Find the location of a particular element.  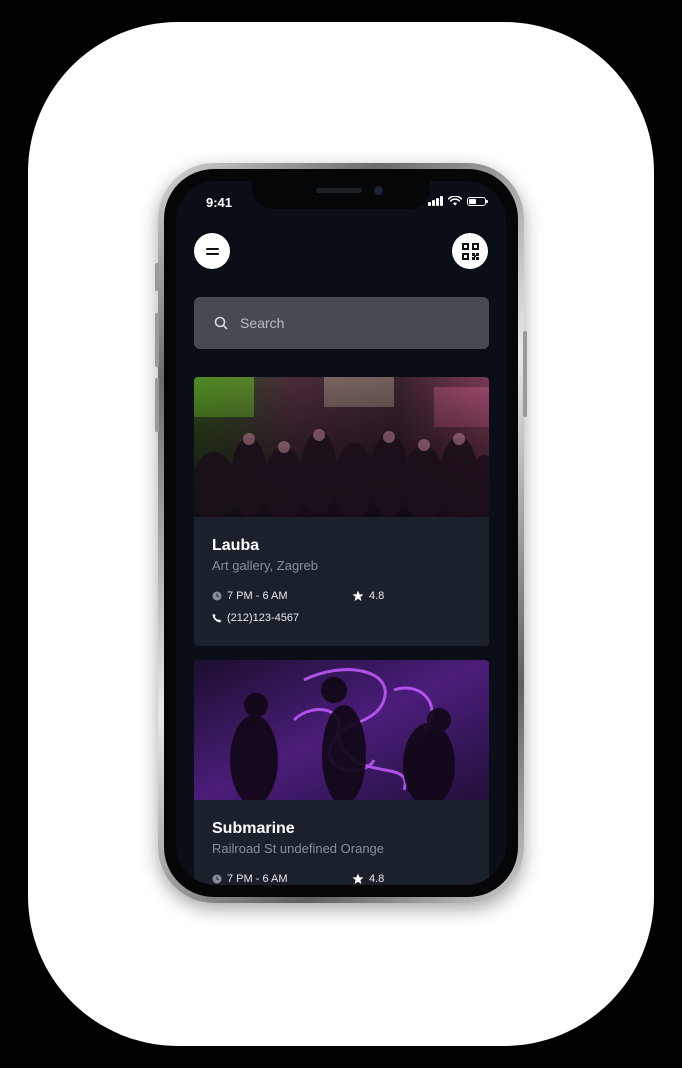

search-icon is located at coordinates (221, 323).